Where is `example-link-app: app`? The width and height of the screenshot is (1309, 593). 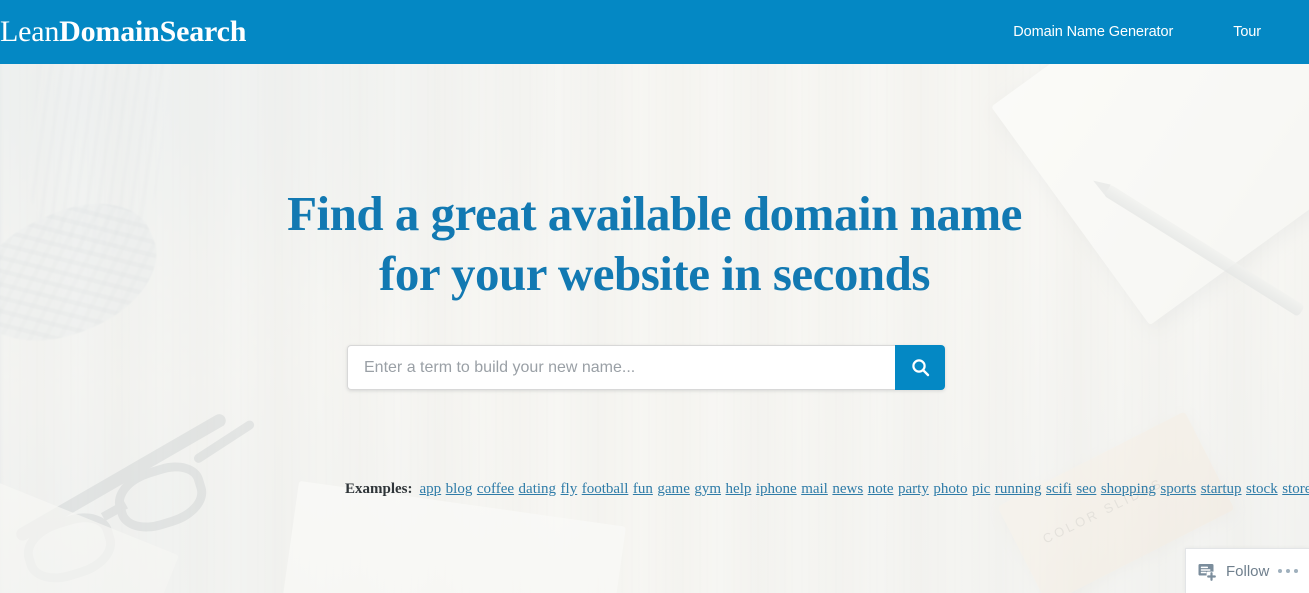
example-link-app: app is located at coordinates (431, 489).